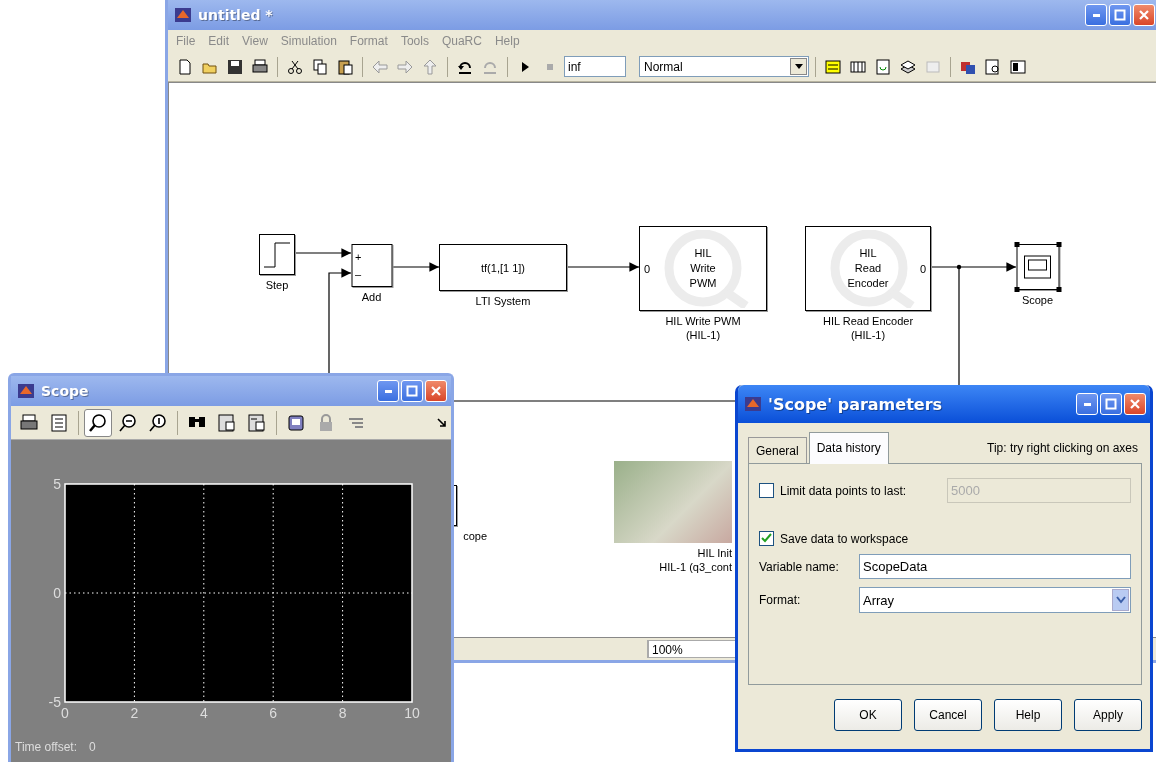 This screenshot has height=762, width=1156. Describe the element at coordinates (345, 66) in the screenshot. I see `paste-icon` at that location.